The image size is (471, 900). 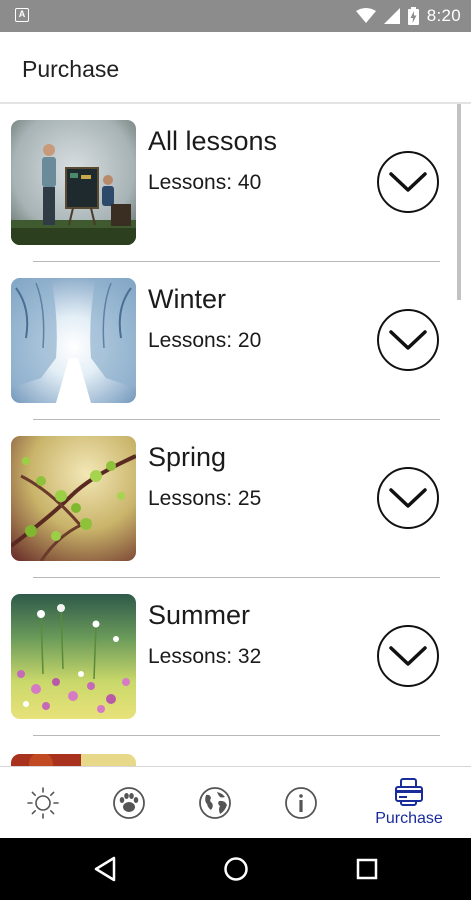 I want to click on cellular-signal-icon, so click(x=391, y=16).